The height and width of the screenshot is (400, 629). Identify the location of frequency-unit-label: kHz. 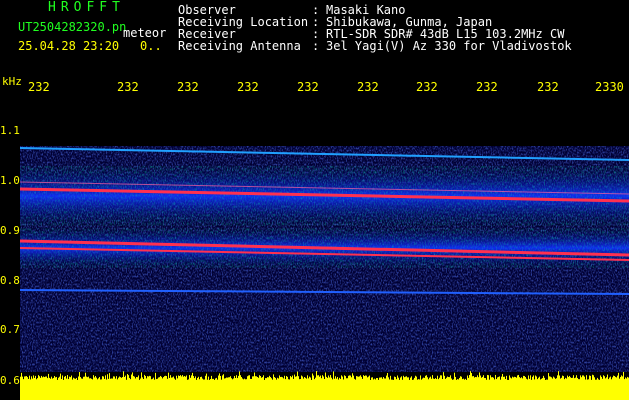
(12, 81).